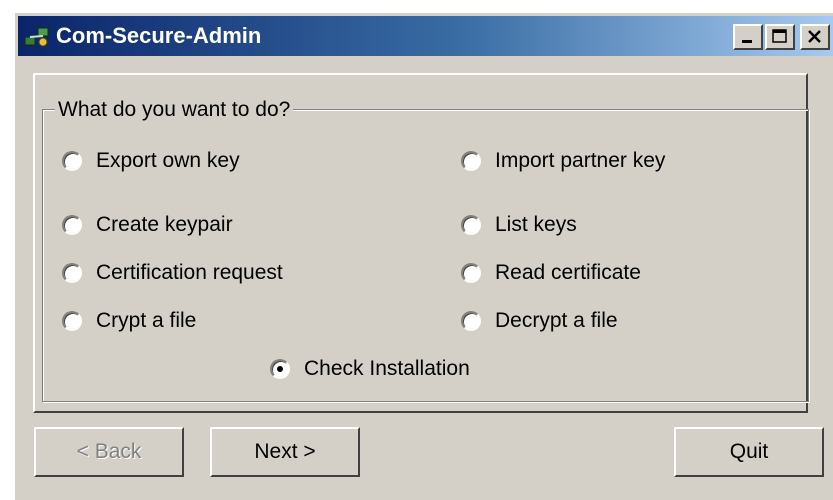 This screenshot has width=833, height=500. Describe the element at coordinates (189, 272) in the screenshot. I see `radio-label: Certification request` at that location.